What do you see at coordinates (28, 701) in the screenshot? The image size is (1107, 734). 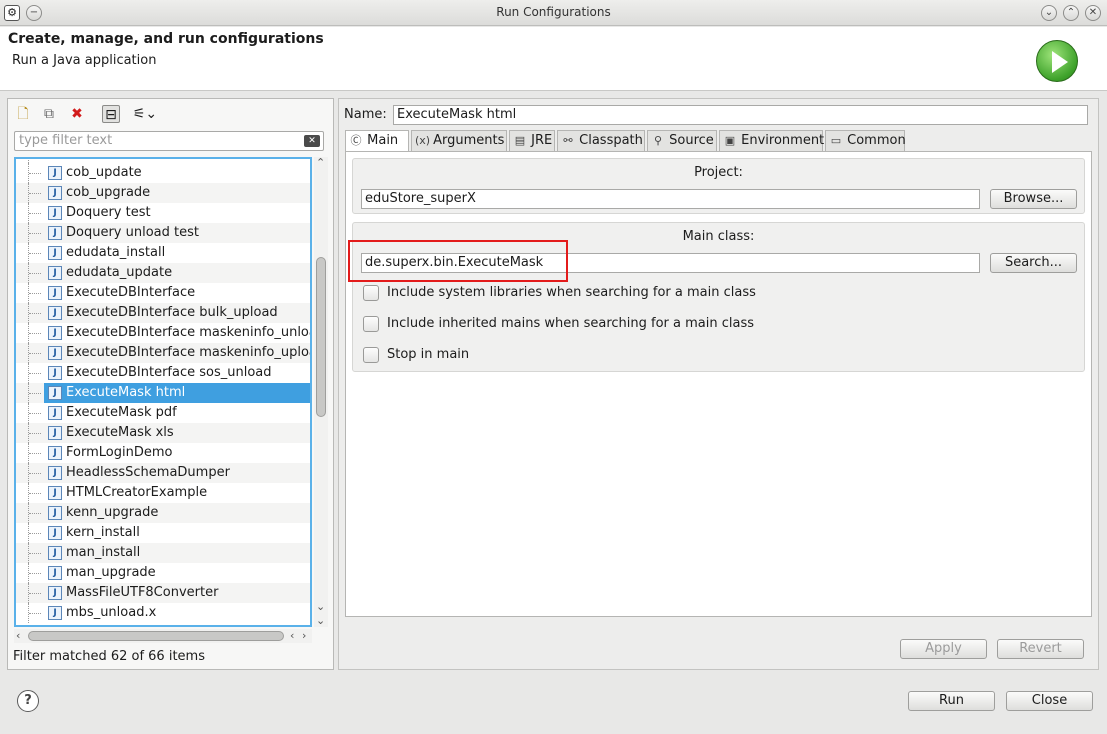 I see `help-icon: ?` at bounding box center [28, 701].